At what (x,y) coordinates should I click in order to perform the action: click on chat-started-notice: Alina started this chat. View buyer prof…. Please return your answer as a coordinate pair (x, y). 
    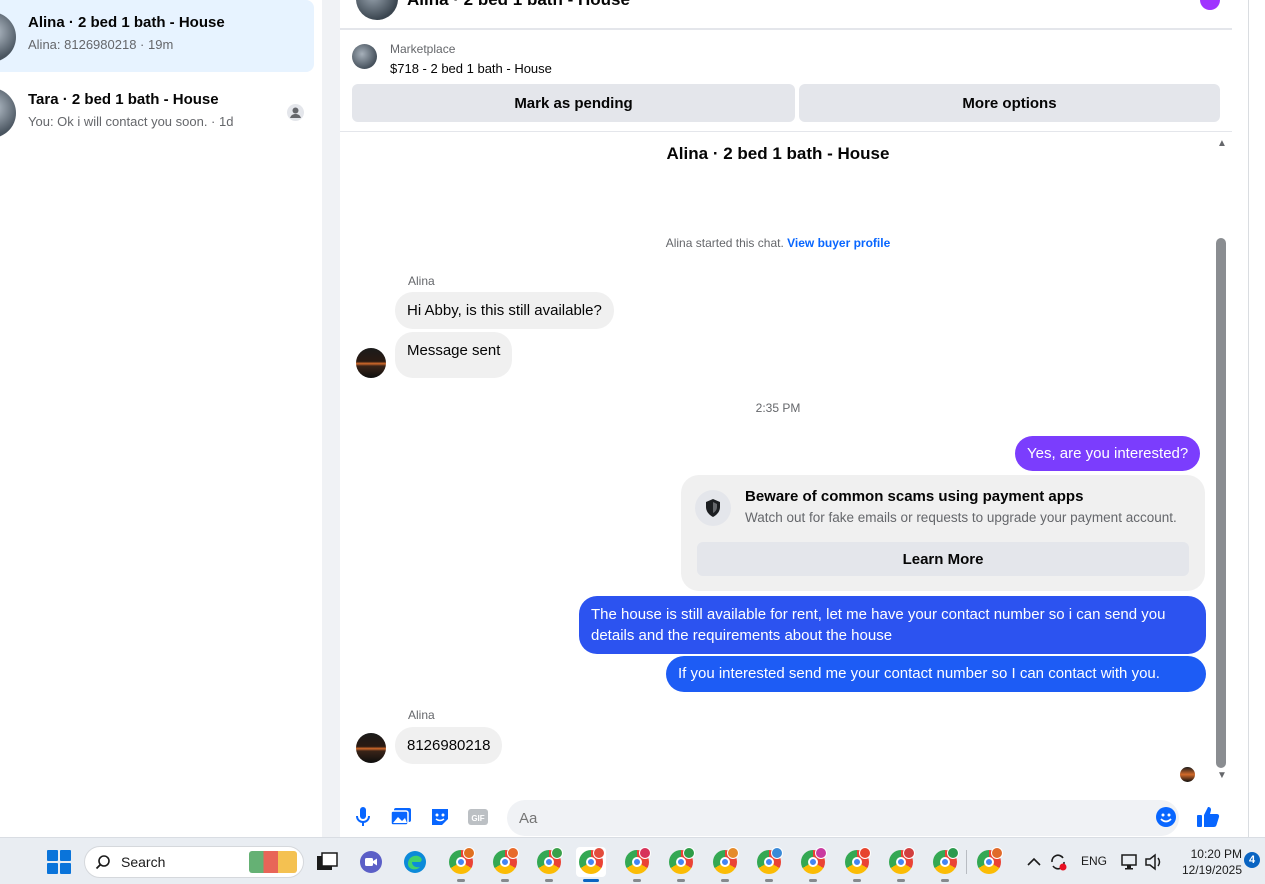
    Looking at the image, I should click on (778, 243).